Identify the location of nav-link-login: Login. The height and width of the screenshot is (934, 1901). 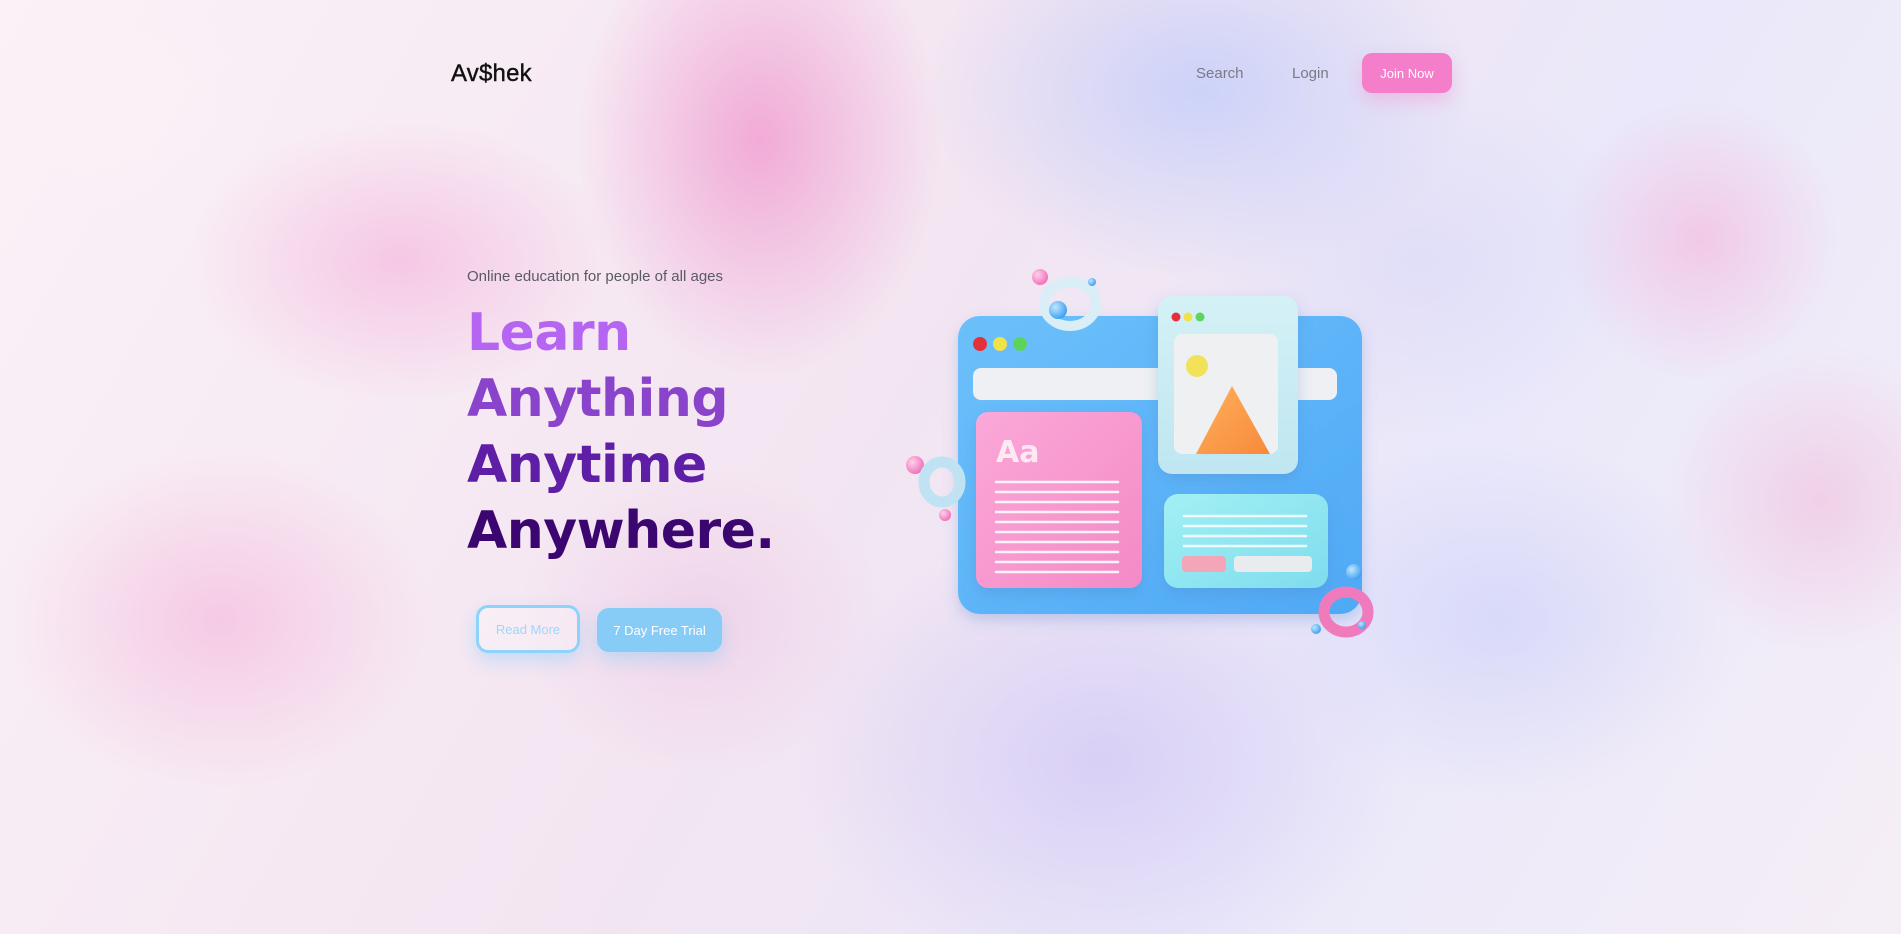
(1310, 73).